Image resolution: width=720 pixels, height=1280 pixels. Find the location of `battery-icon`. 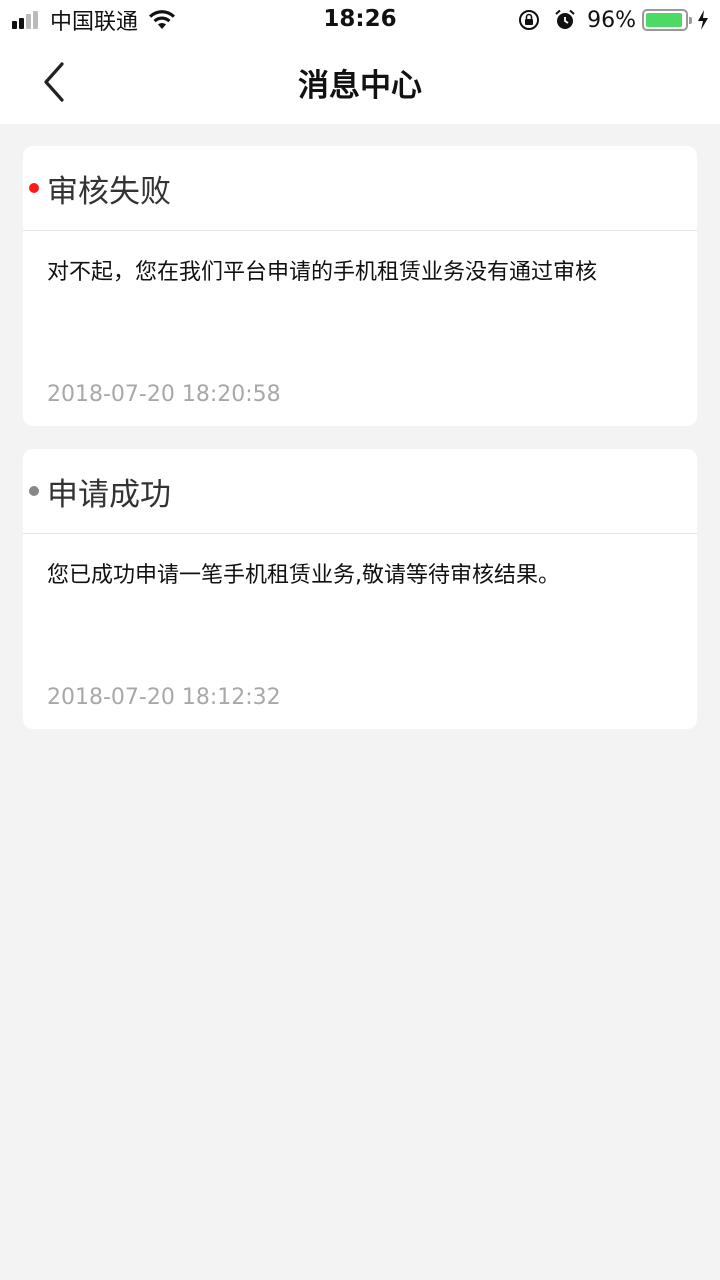

battery-icon is located at coordinates (667, 20).